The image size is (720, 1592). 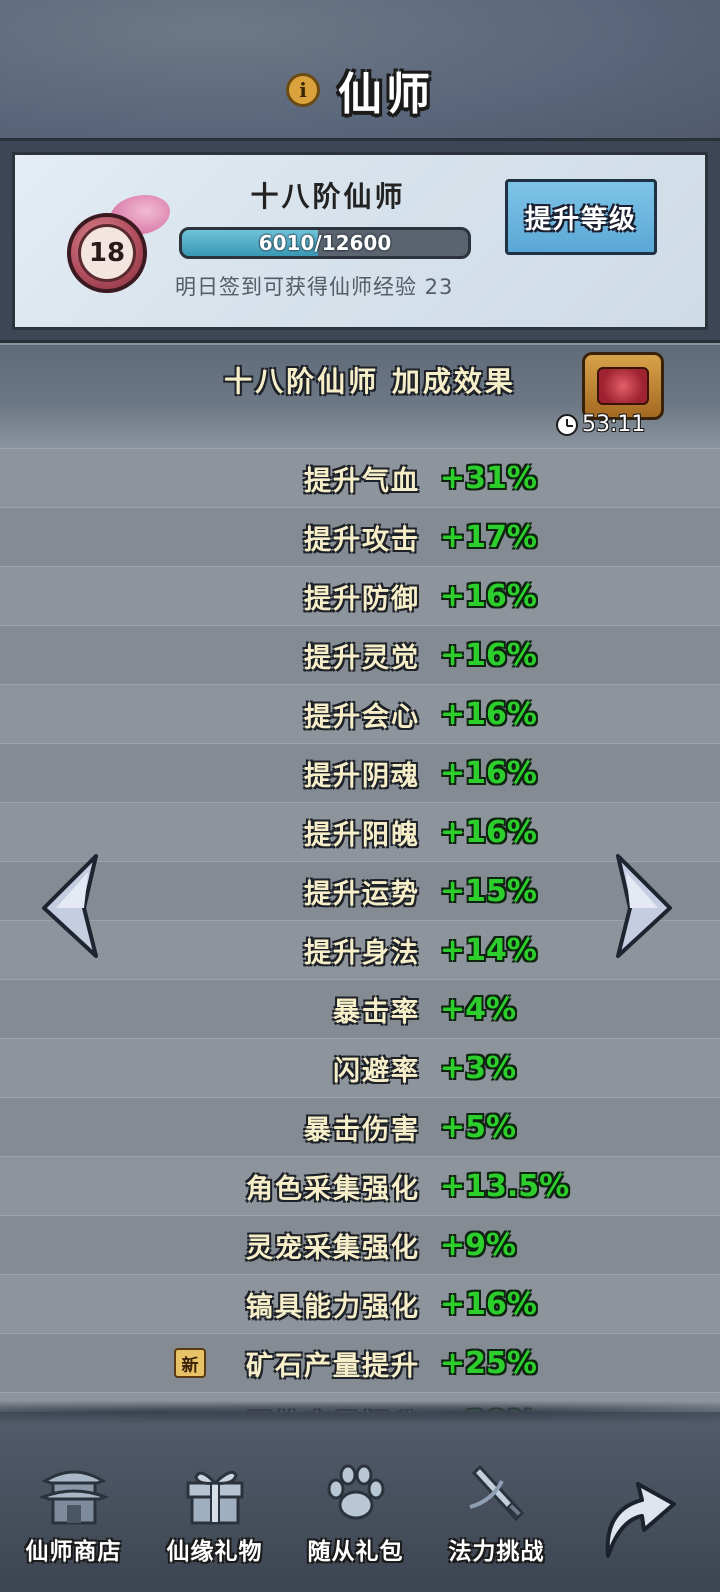 What do you see at coordinates (70, 906) in the screenshot?
I see `previous-arrow-icon` at bounding box center [70, 906].